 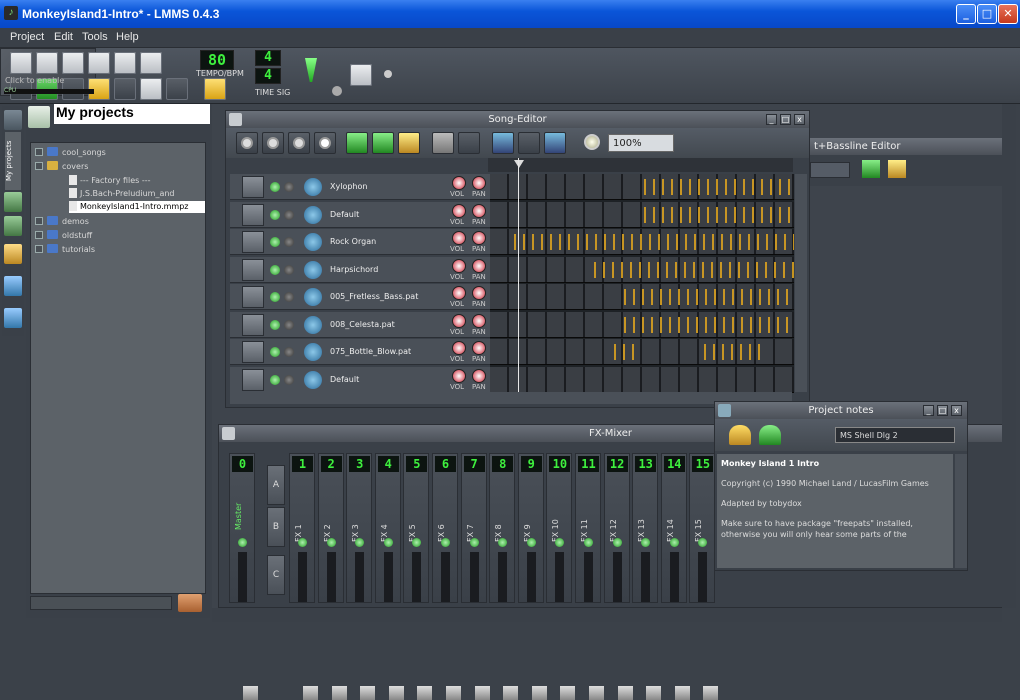 What do you see at coordinates (770, 435) in the screenshot?
I see `redo-icon` at bounding box center [770, 435].